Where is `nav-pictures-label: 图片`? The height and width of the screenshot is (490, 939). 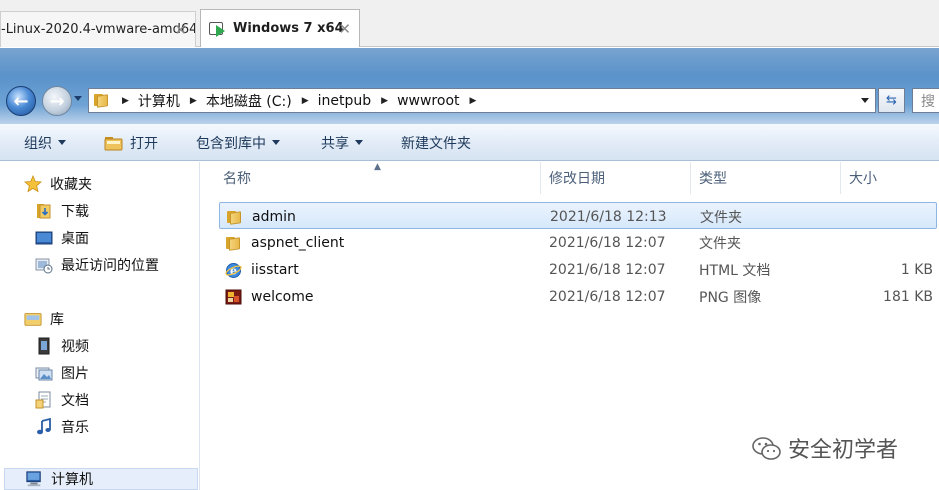
nav-pictures-label: 图片 is located at coordinates (75, 374).